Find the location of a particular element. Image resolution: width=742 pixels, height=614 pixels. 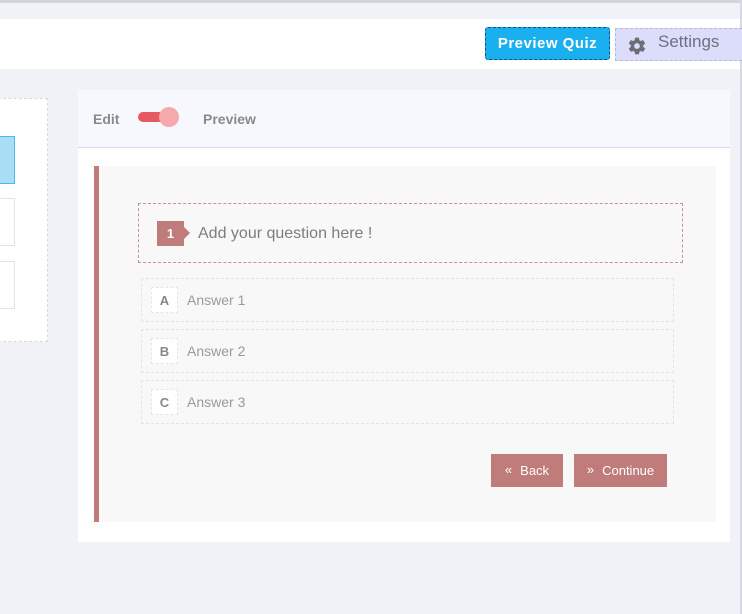

toggle-knob is located at coordinates (169, 117).